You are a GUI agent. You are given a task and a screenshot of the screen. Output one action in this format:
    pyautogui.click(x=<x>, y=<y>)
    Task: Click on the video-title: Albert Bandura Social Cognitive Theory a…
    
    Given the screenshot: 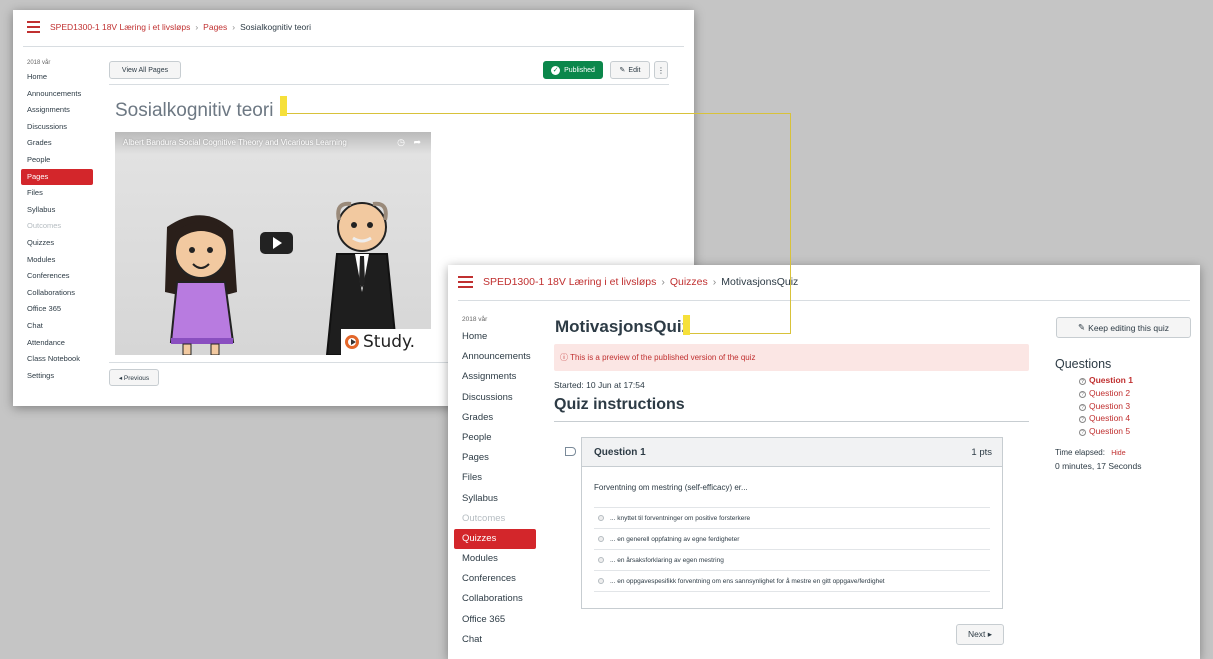 What is the action you would take?
    pyautogui.click(x=235, y=142)
    